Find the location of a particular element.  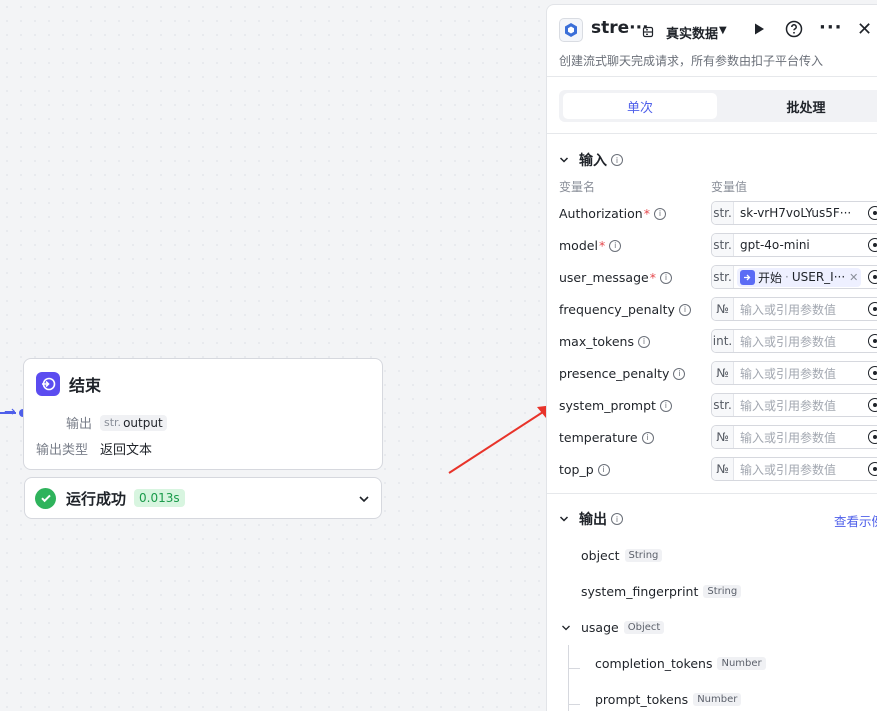

param-input: str. sk-vrH7voLYus5F··· is located at coordinates (794, 213).